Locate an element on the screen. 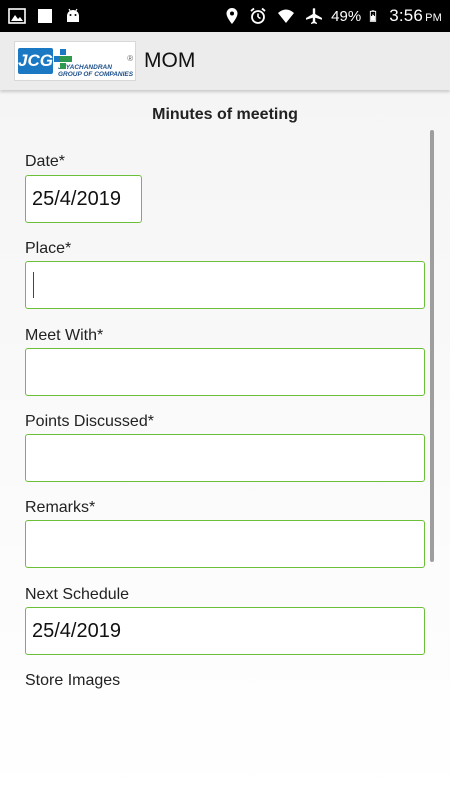 Image resolution: width=450 pixels, height=800 pixels. points-discussed-label: Points Discussed* is located at coordinates (89, 421).